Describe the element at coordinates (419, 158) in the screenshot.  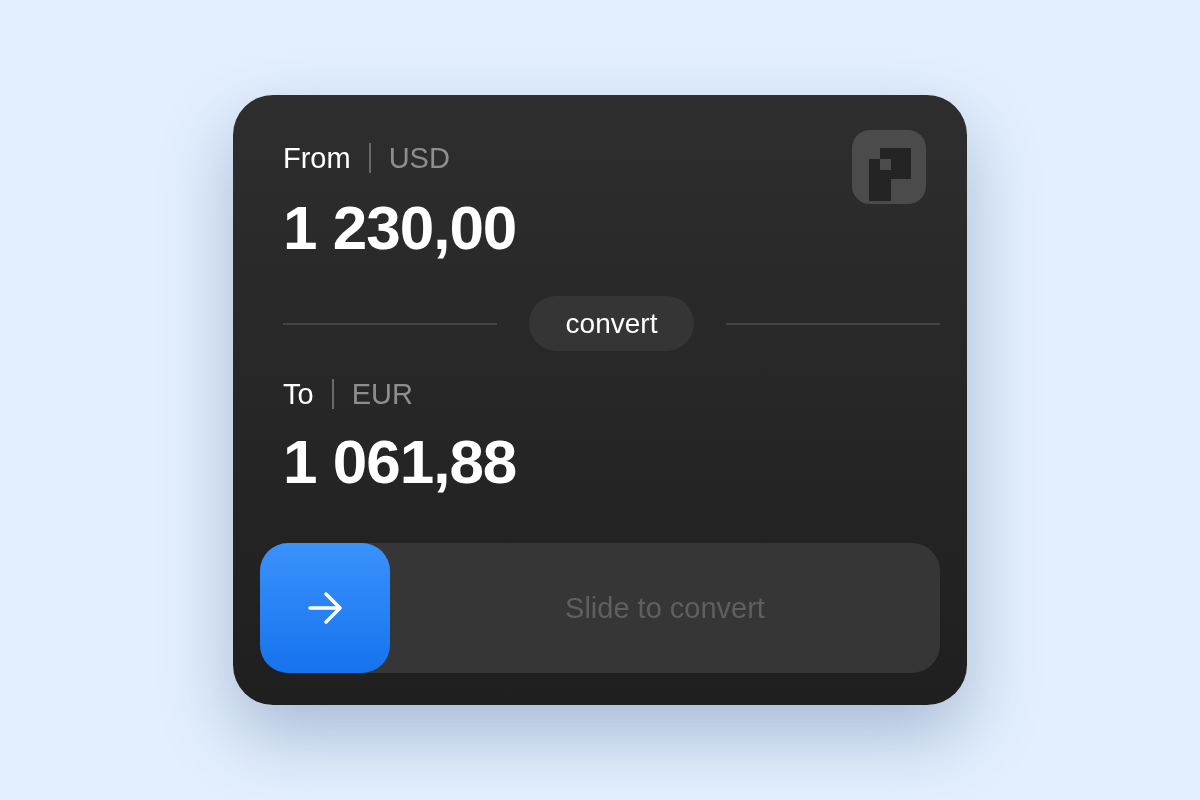
I see `currency-code: USD` at that location.